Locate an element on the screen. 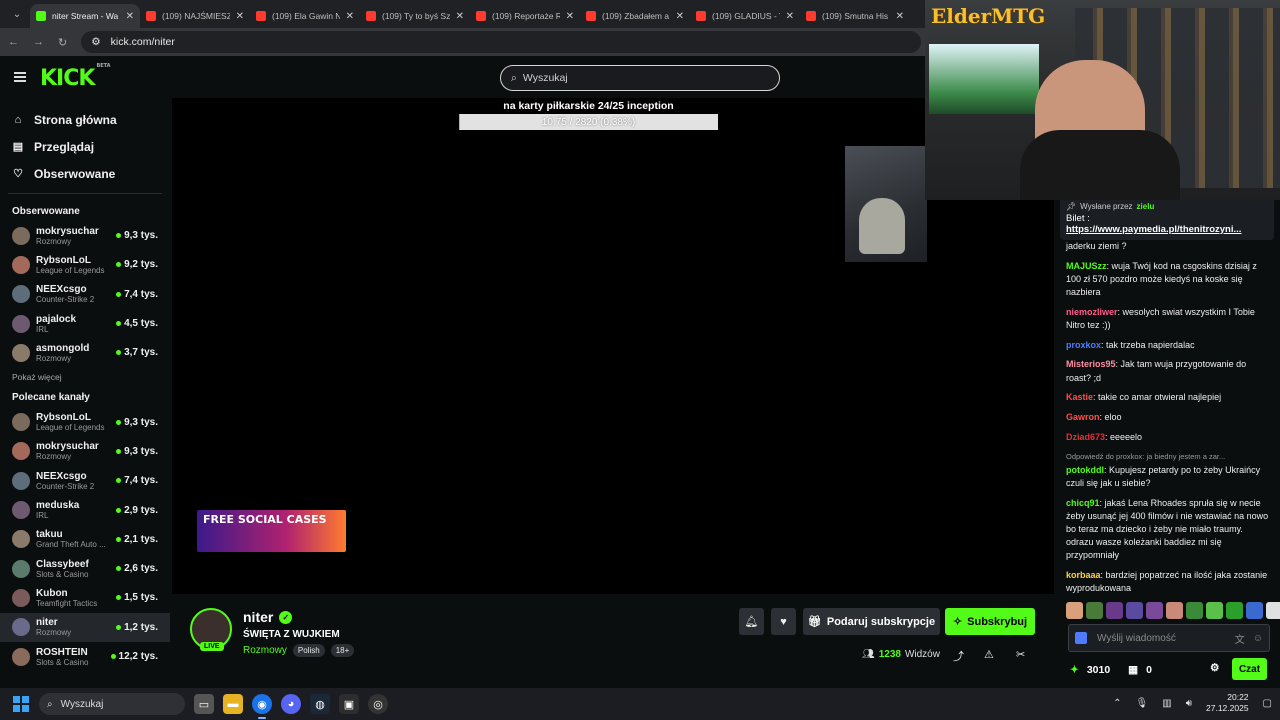 This screenshot has height=720, width=1280. file-explorer-icon: ▬ is located at coordinates (233, 704).